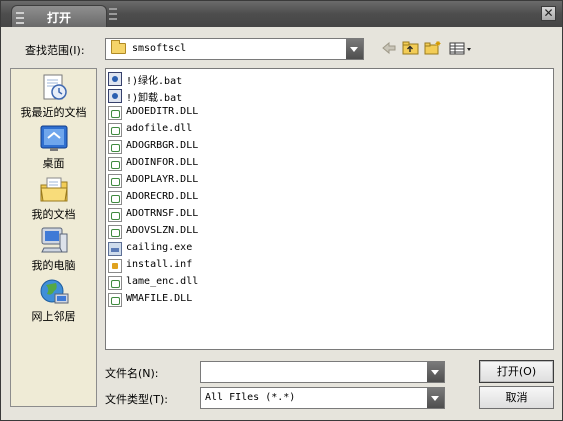 This screenshot has height=421, width=563. I want to click on place-label: 网上邻居, so click(53, 316).